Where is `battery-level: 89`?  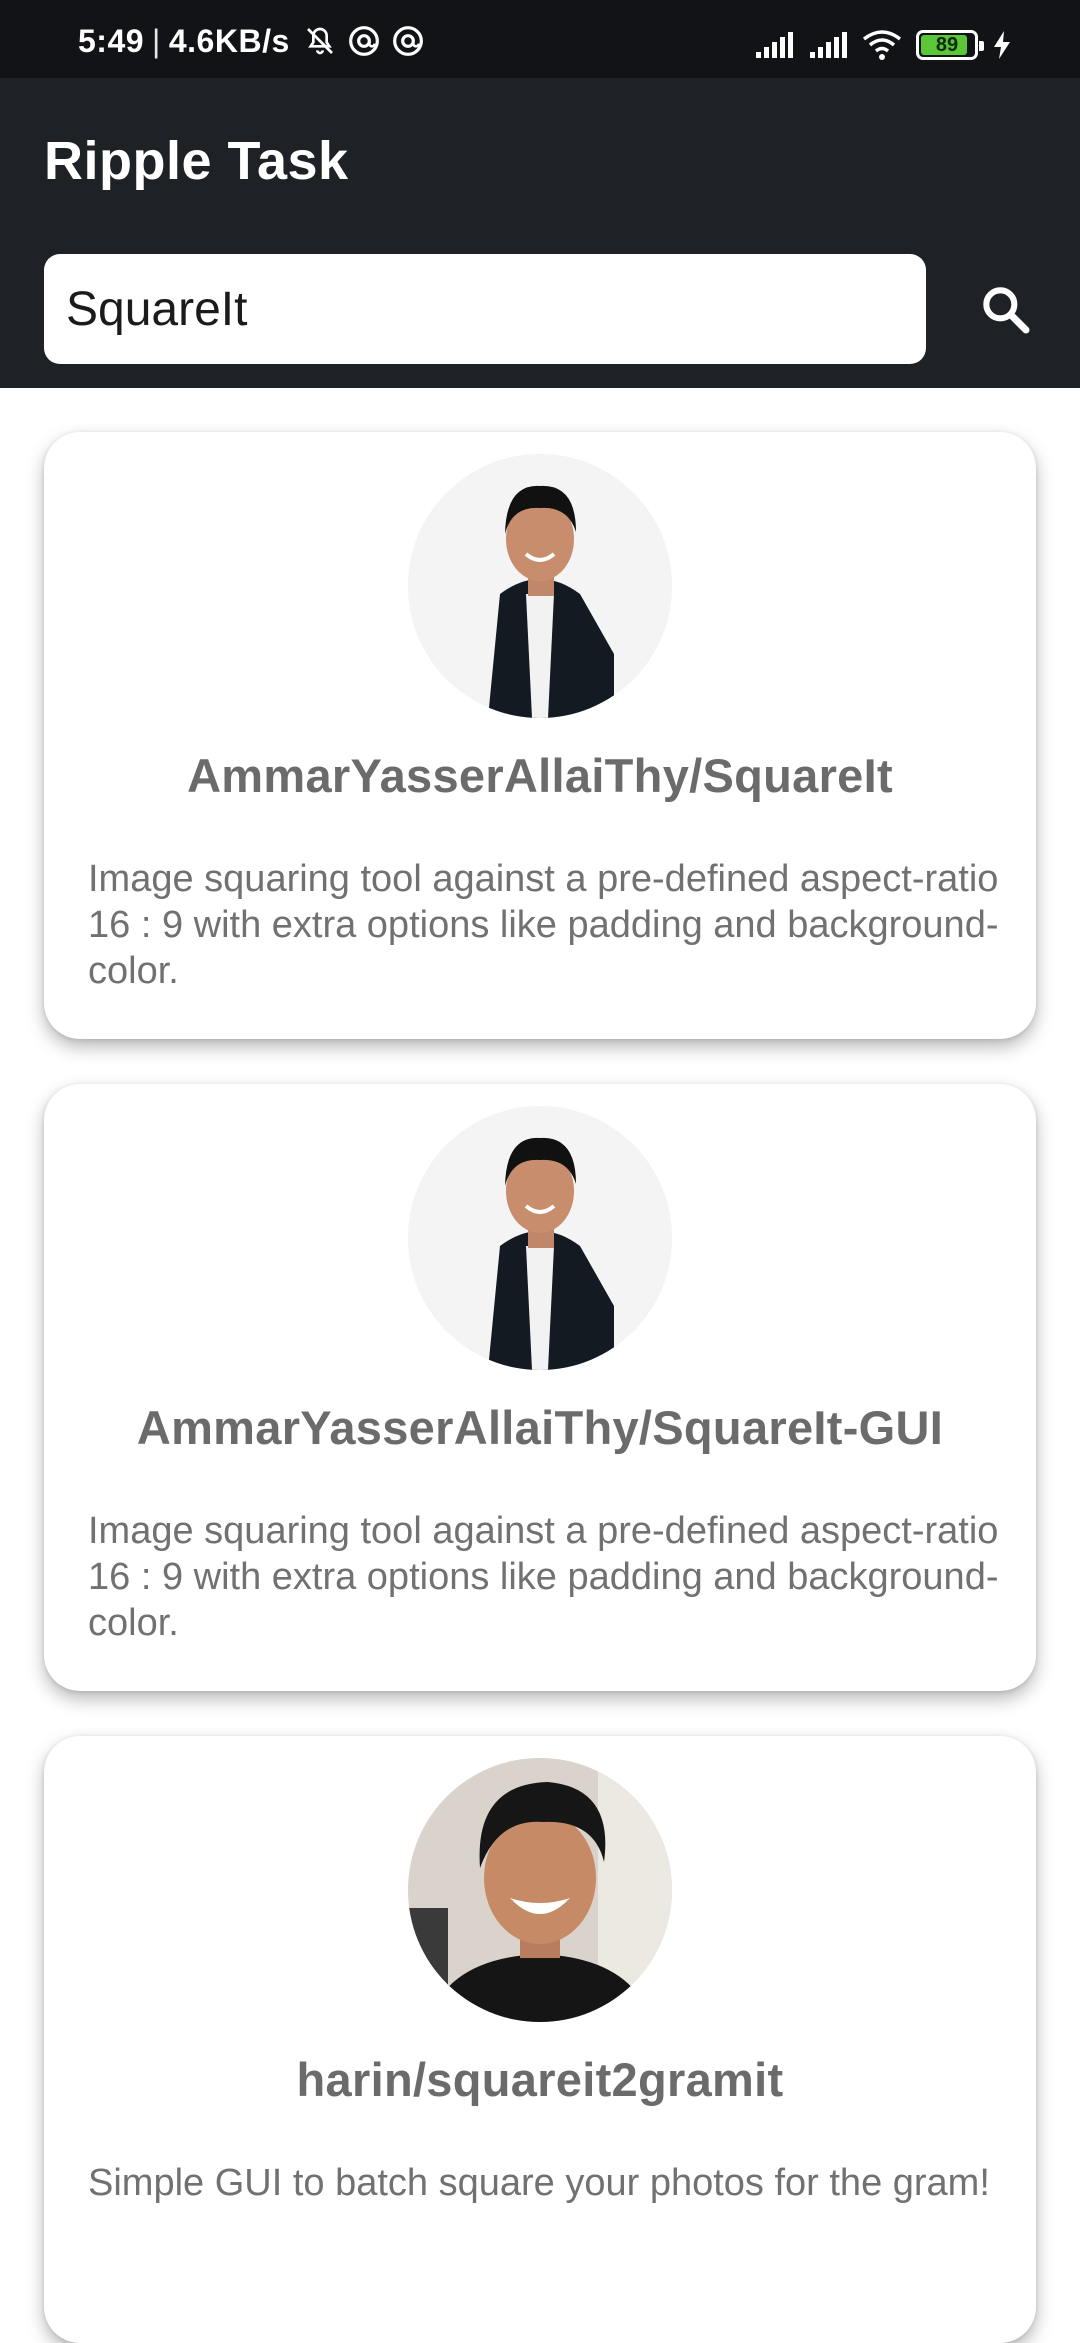
battery-level: 89 is located at coordinates (947, 44).